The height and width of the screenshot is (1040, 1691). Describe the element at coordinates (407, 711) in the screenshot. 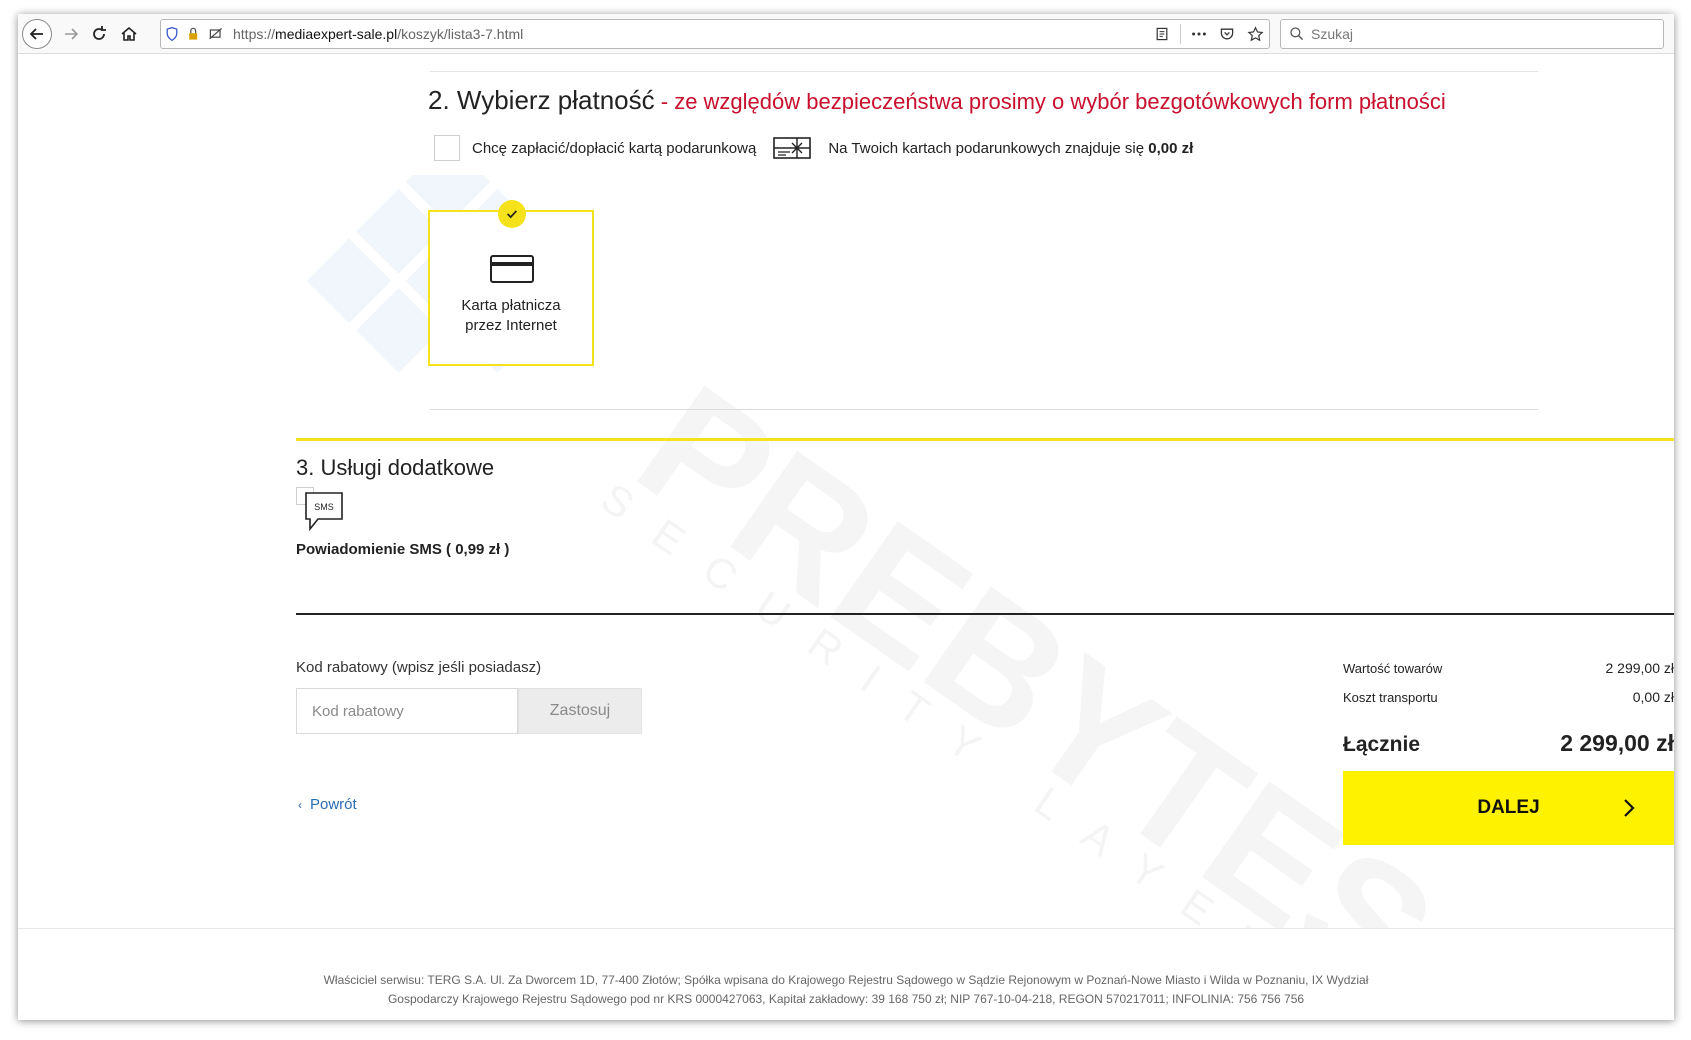

I see `promo-code-input` at that location.